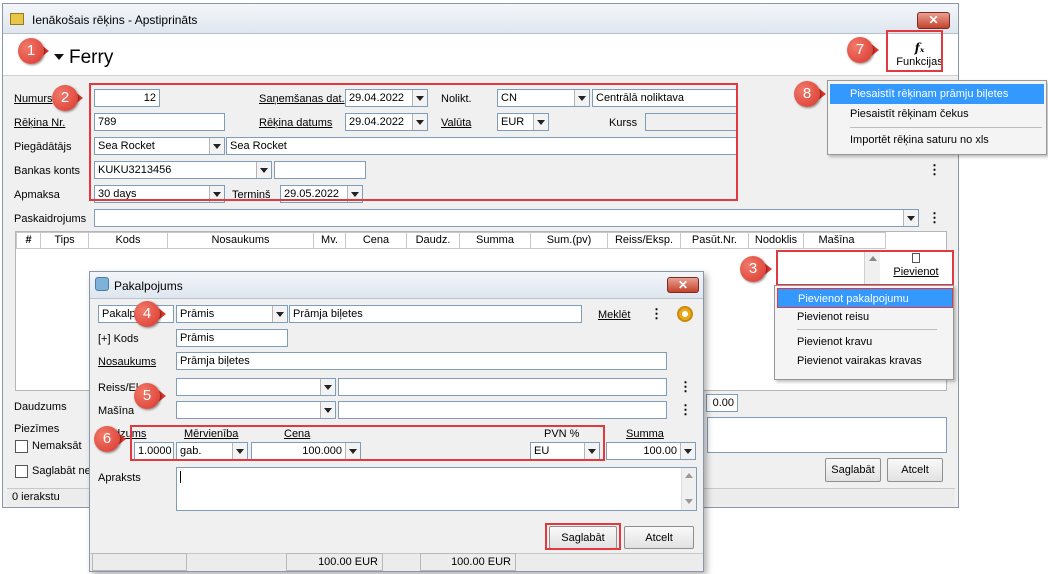 The height and width of the screenshot is (574, 1048). Describe the element at coordinates (916, 258) in the screenshot. I see `new-document-icon` at that location.